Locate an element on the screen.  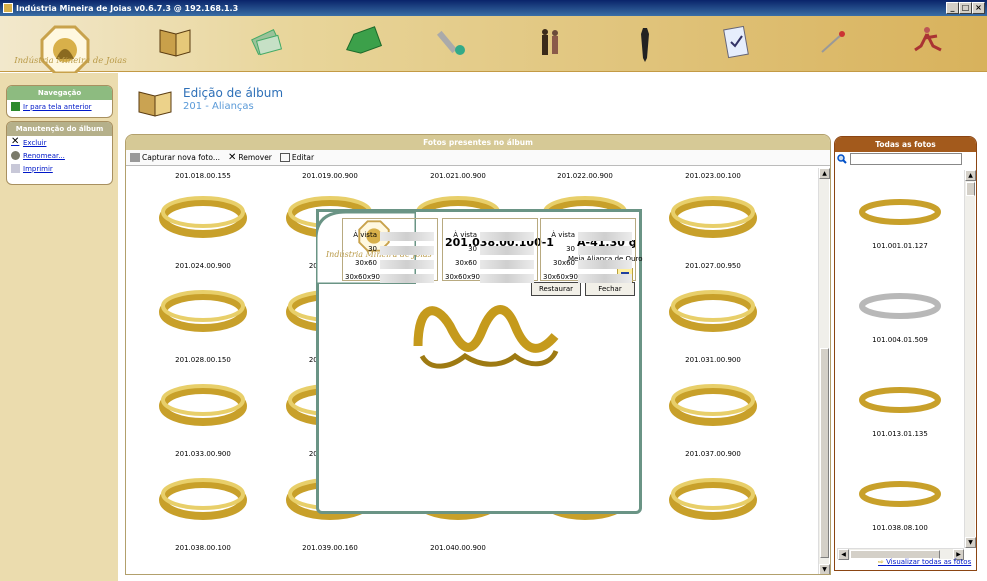
photo-search-input is located at coordinates (906, 159).